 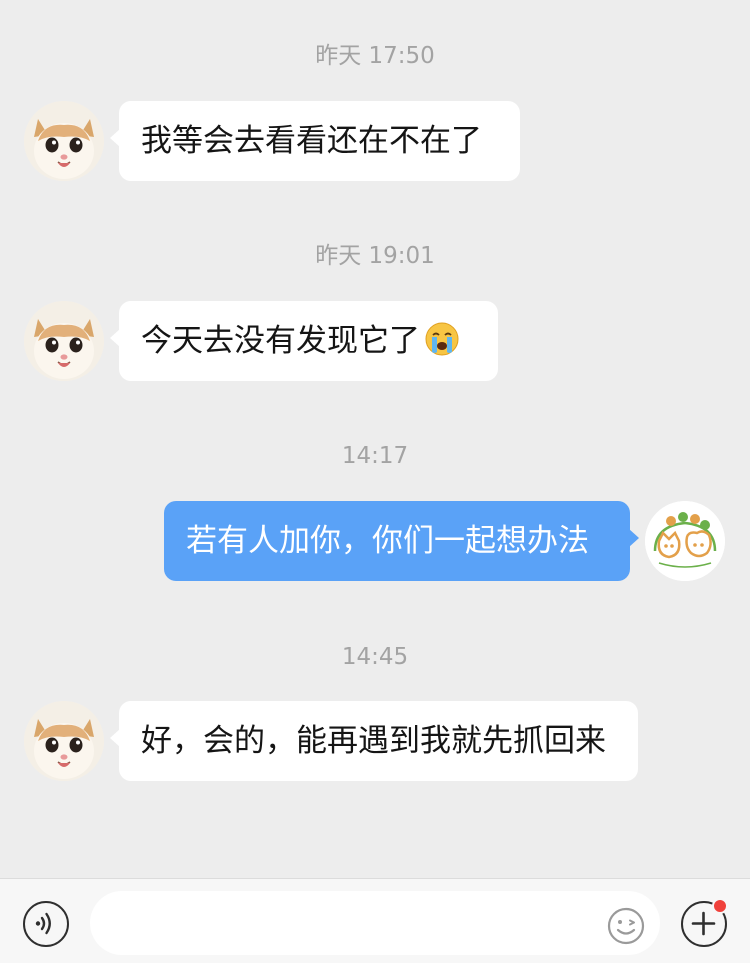 I want to click on animal-rescue-logo-icon, so click(x=685, y=541).